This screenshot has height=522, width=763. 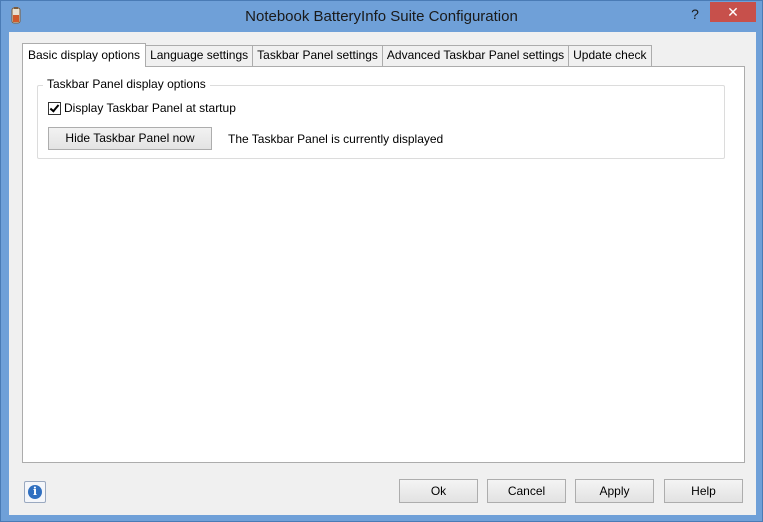 I want to click on window-title: Notebook BatteryInfo Suite Configuration, so click(x=381, y=16).